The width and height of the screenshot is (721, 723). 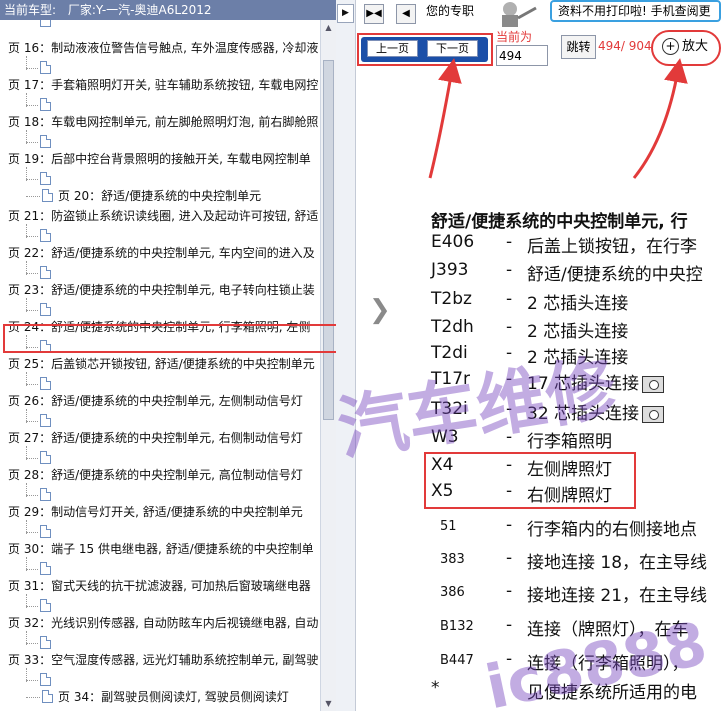 I want to click on component-code: T2dh, so click(x=452, y=327).